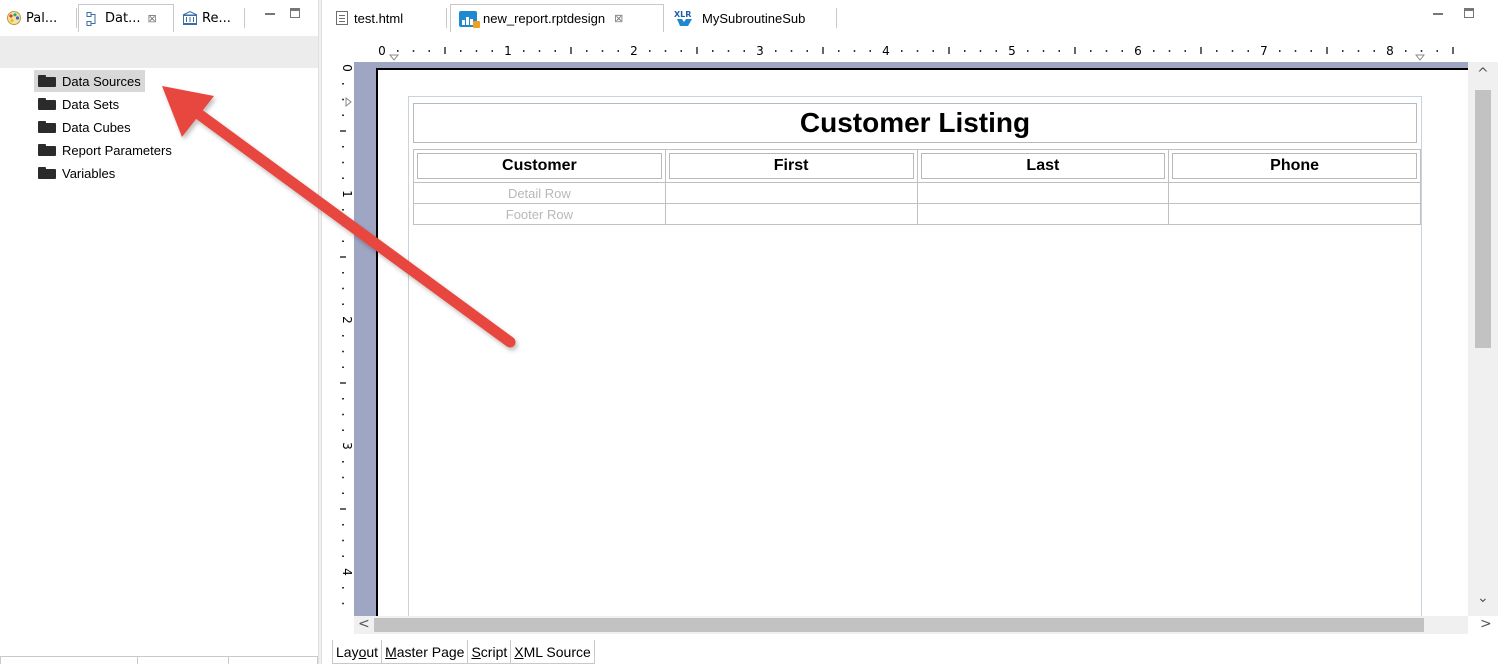 The height and width of the screenshot is (664, 1499). I want to click on header-cell: Customer, so click(539, 166).